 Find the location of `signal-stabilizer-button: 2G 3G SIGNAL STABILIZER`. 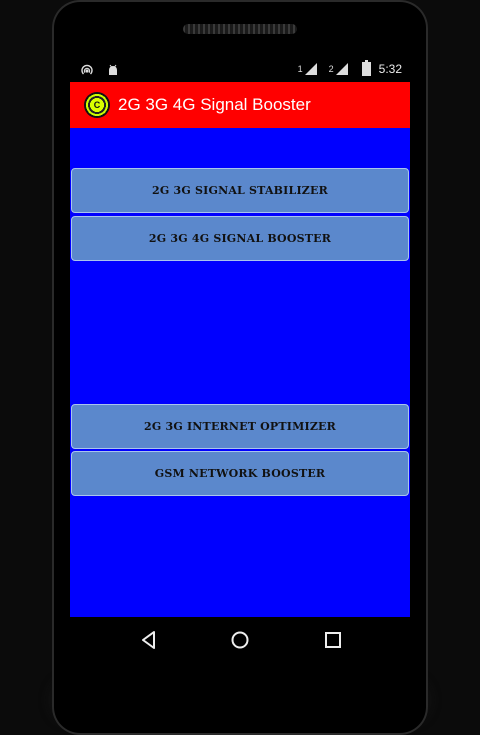

signal-stabilizer-button: 2G 3G SIGNAL STABILIZER is located at coordinates (240, 190).